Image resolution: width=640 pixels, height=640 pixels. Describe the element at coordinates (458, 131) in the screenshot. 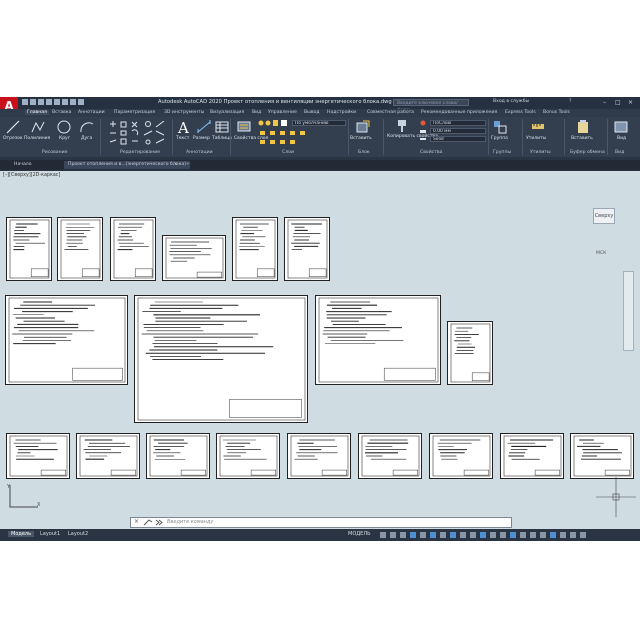

I see `lineweight-dropdown: 0.00 мм` at that location.